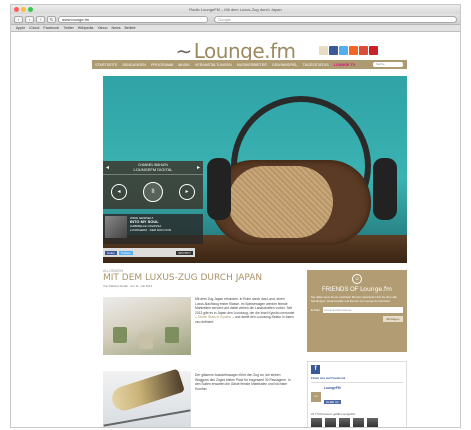 The height and width of the screenshot is (430, 471). I want to click on nav-item: PROGRAMM, so click(162, 65).